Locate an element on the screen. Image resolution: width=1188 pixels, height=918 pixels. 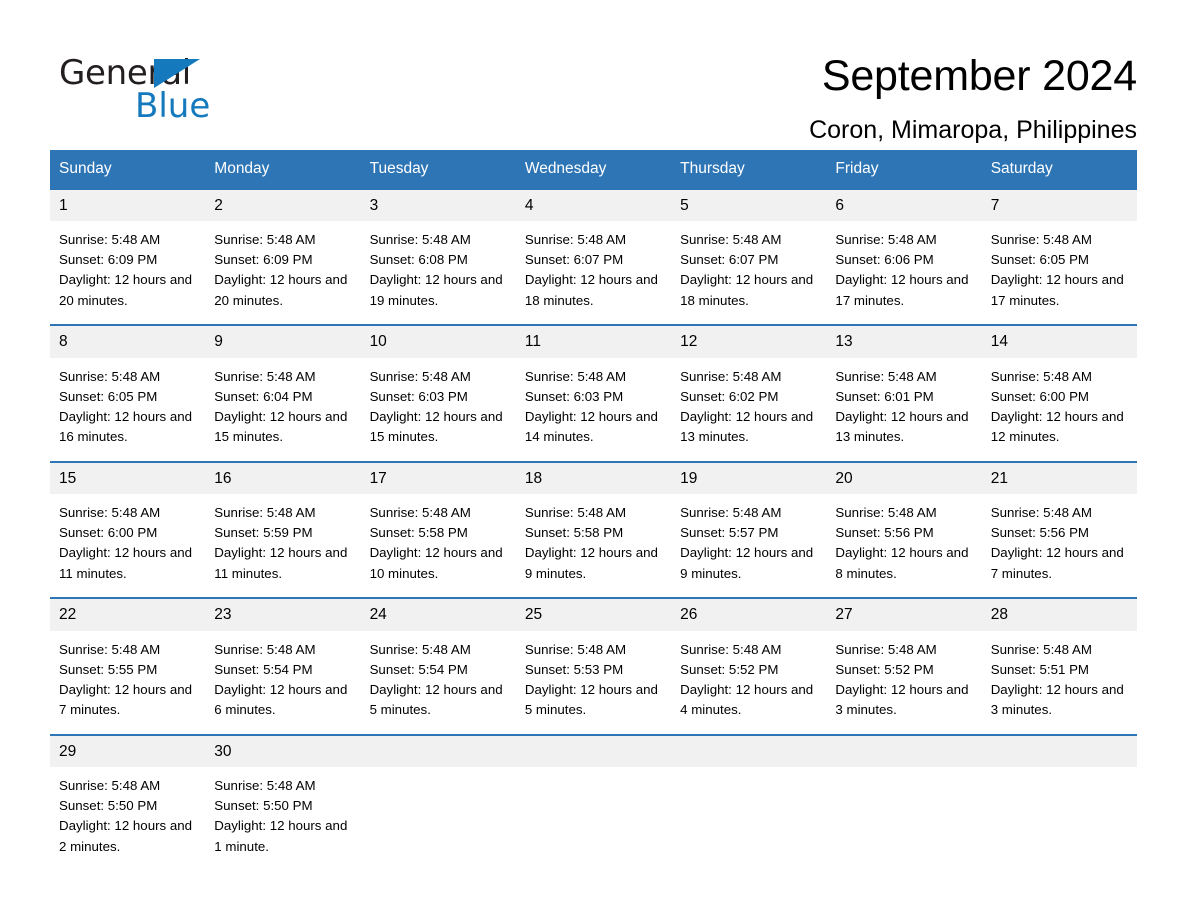
day-number: 13 is located at coordinates (903, 342).